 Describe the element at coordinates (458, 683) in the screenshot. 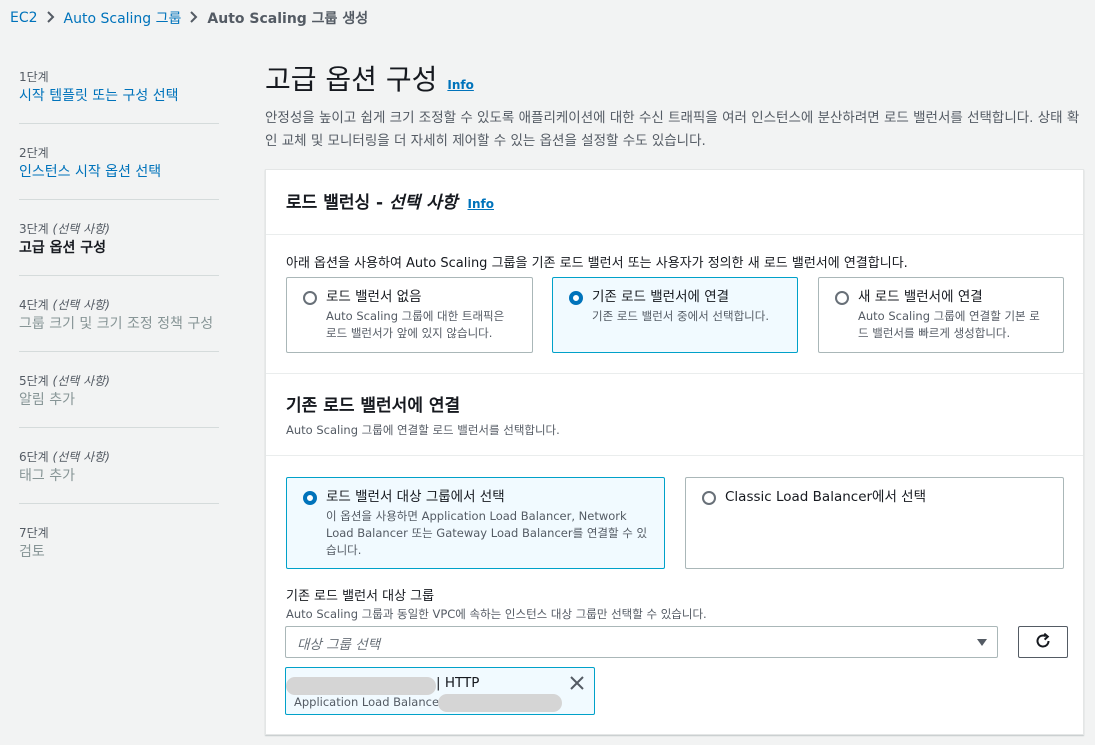

I see `token-protocol: | HTTP` at that location.